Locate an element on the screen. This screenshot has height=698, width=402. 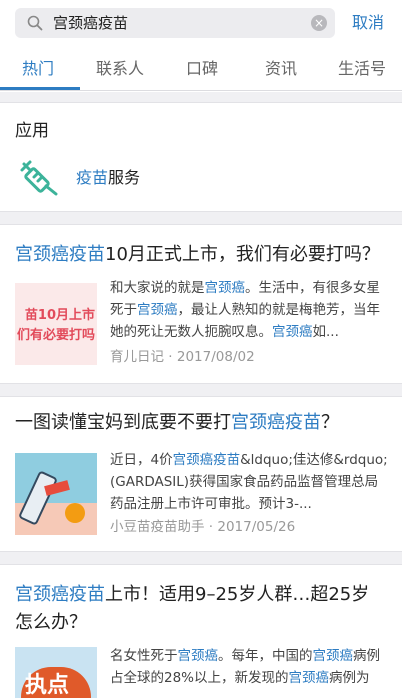
article-title: 宫颈癌疫苗10月正式上市，我们有必要打吗？ is located at coordinates (201, 255).